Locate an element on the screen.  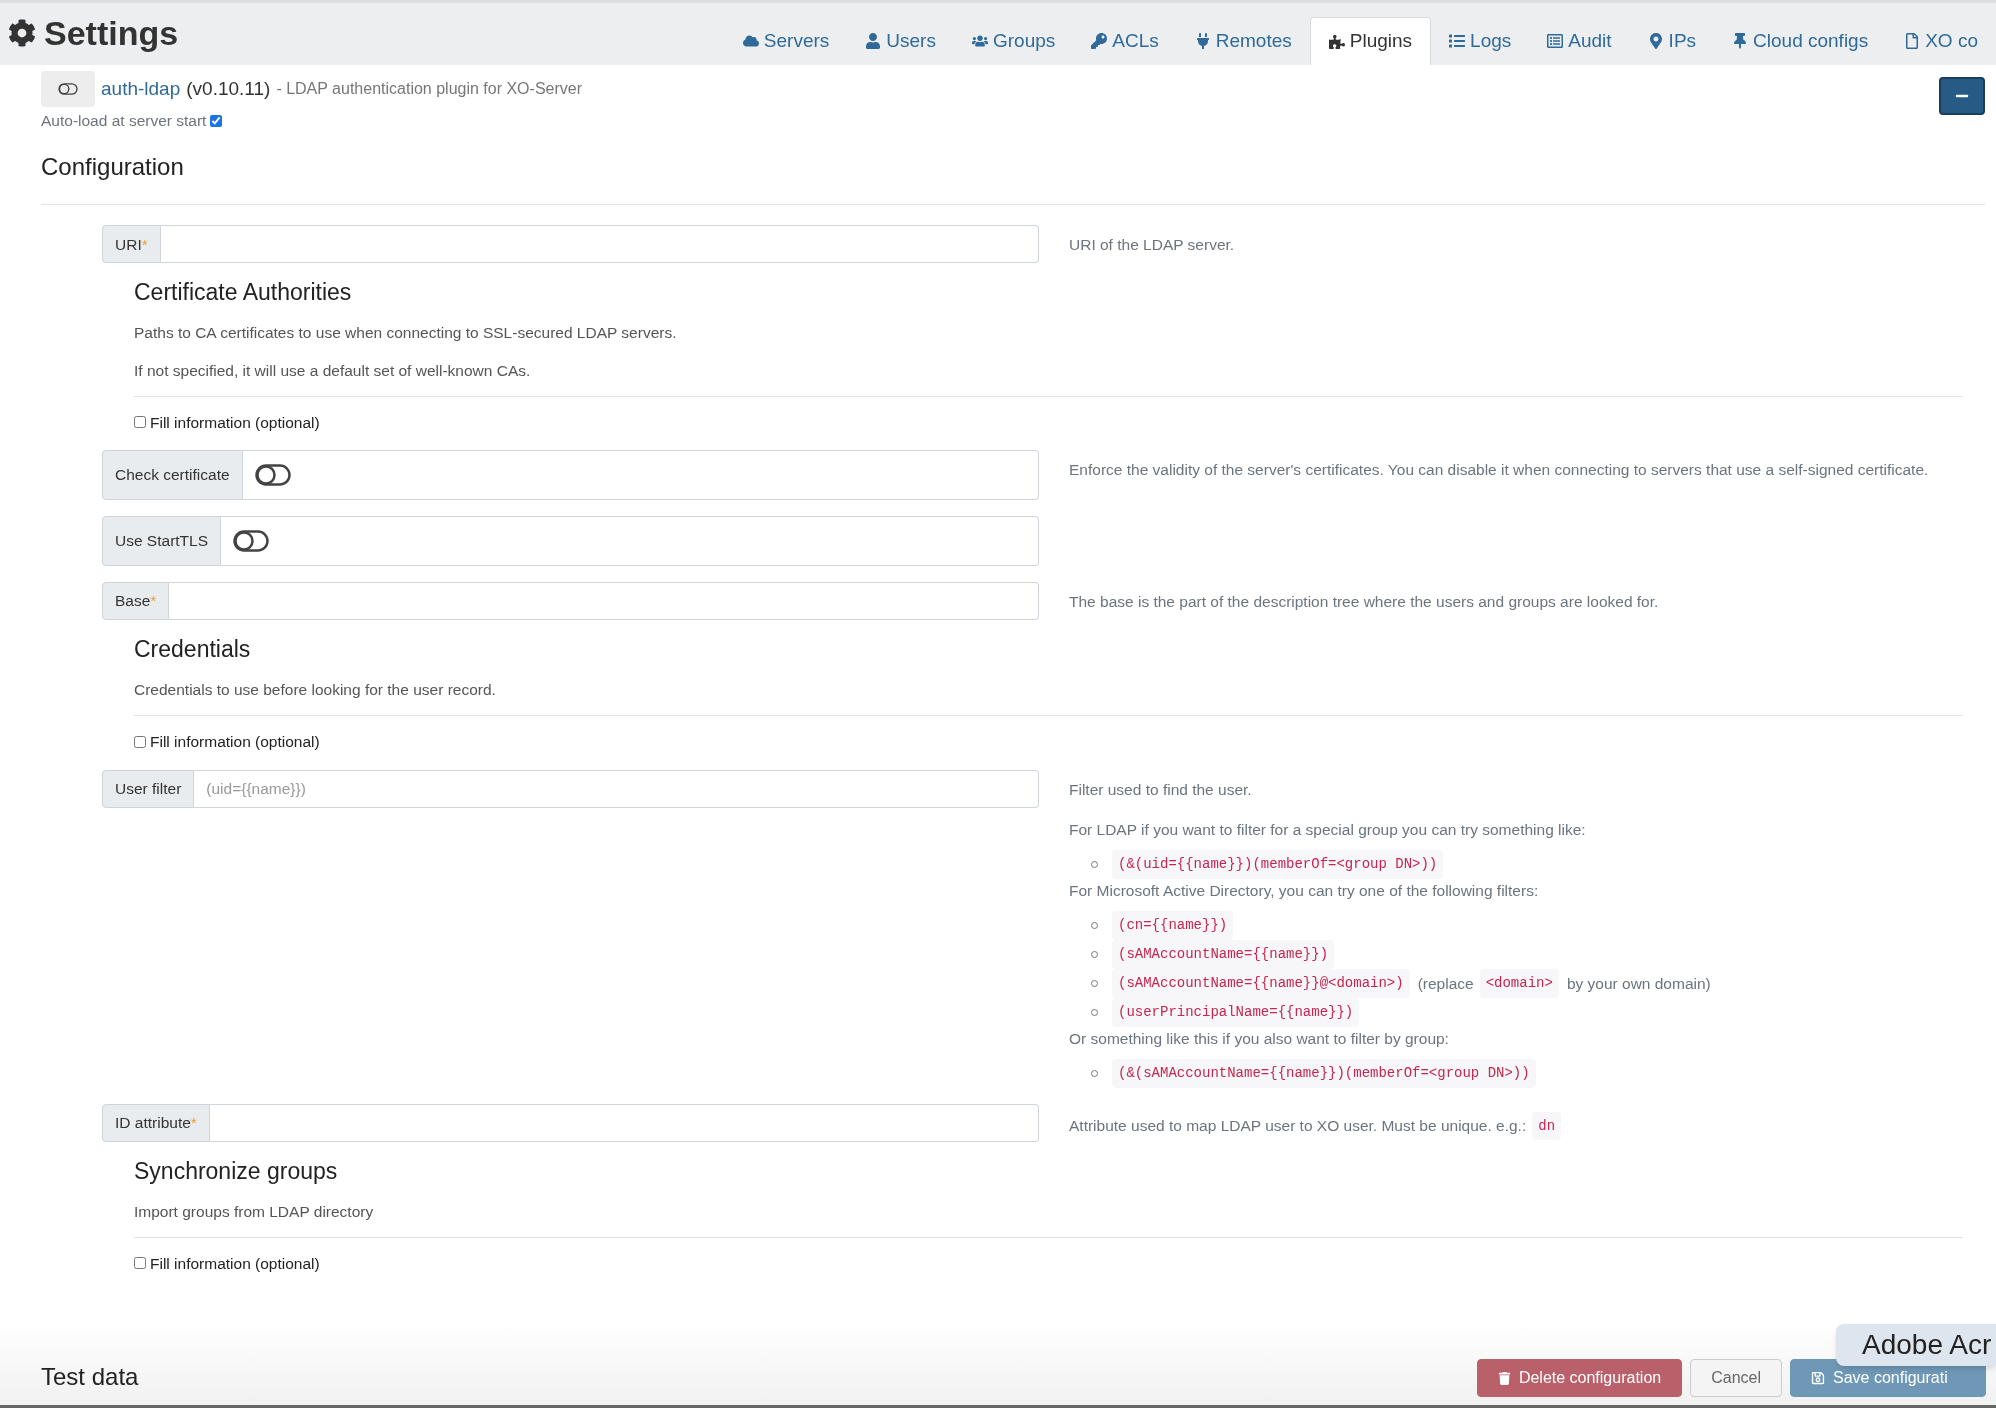
tab: IPs is located at coordinates (1672, 41).